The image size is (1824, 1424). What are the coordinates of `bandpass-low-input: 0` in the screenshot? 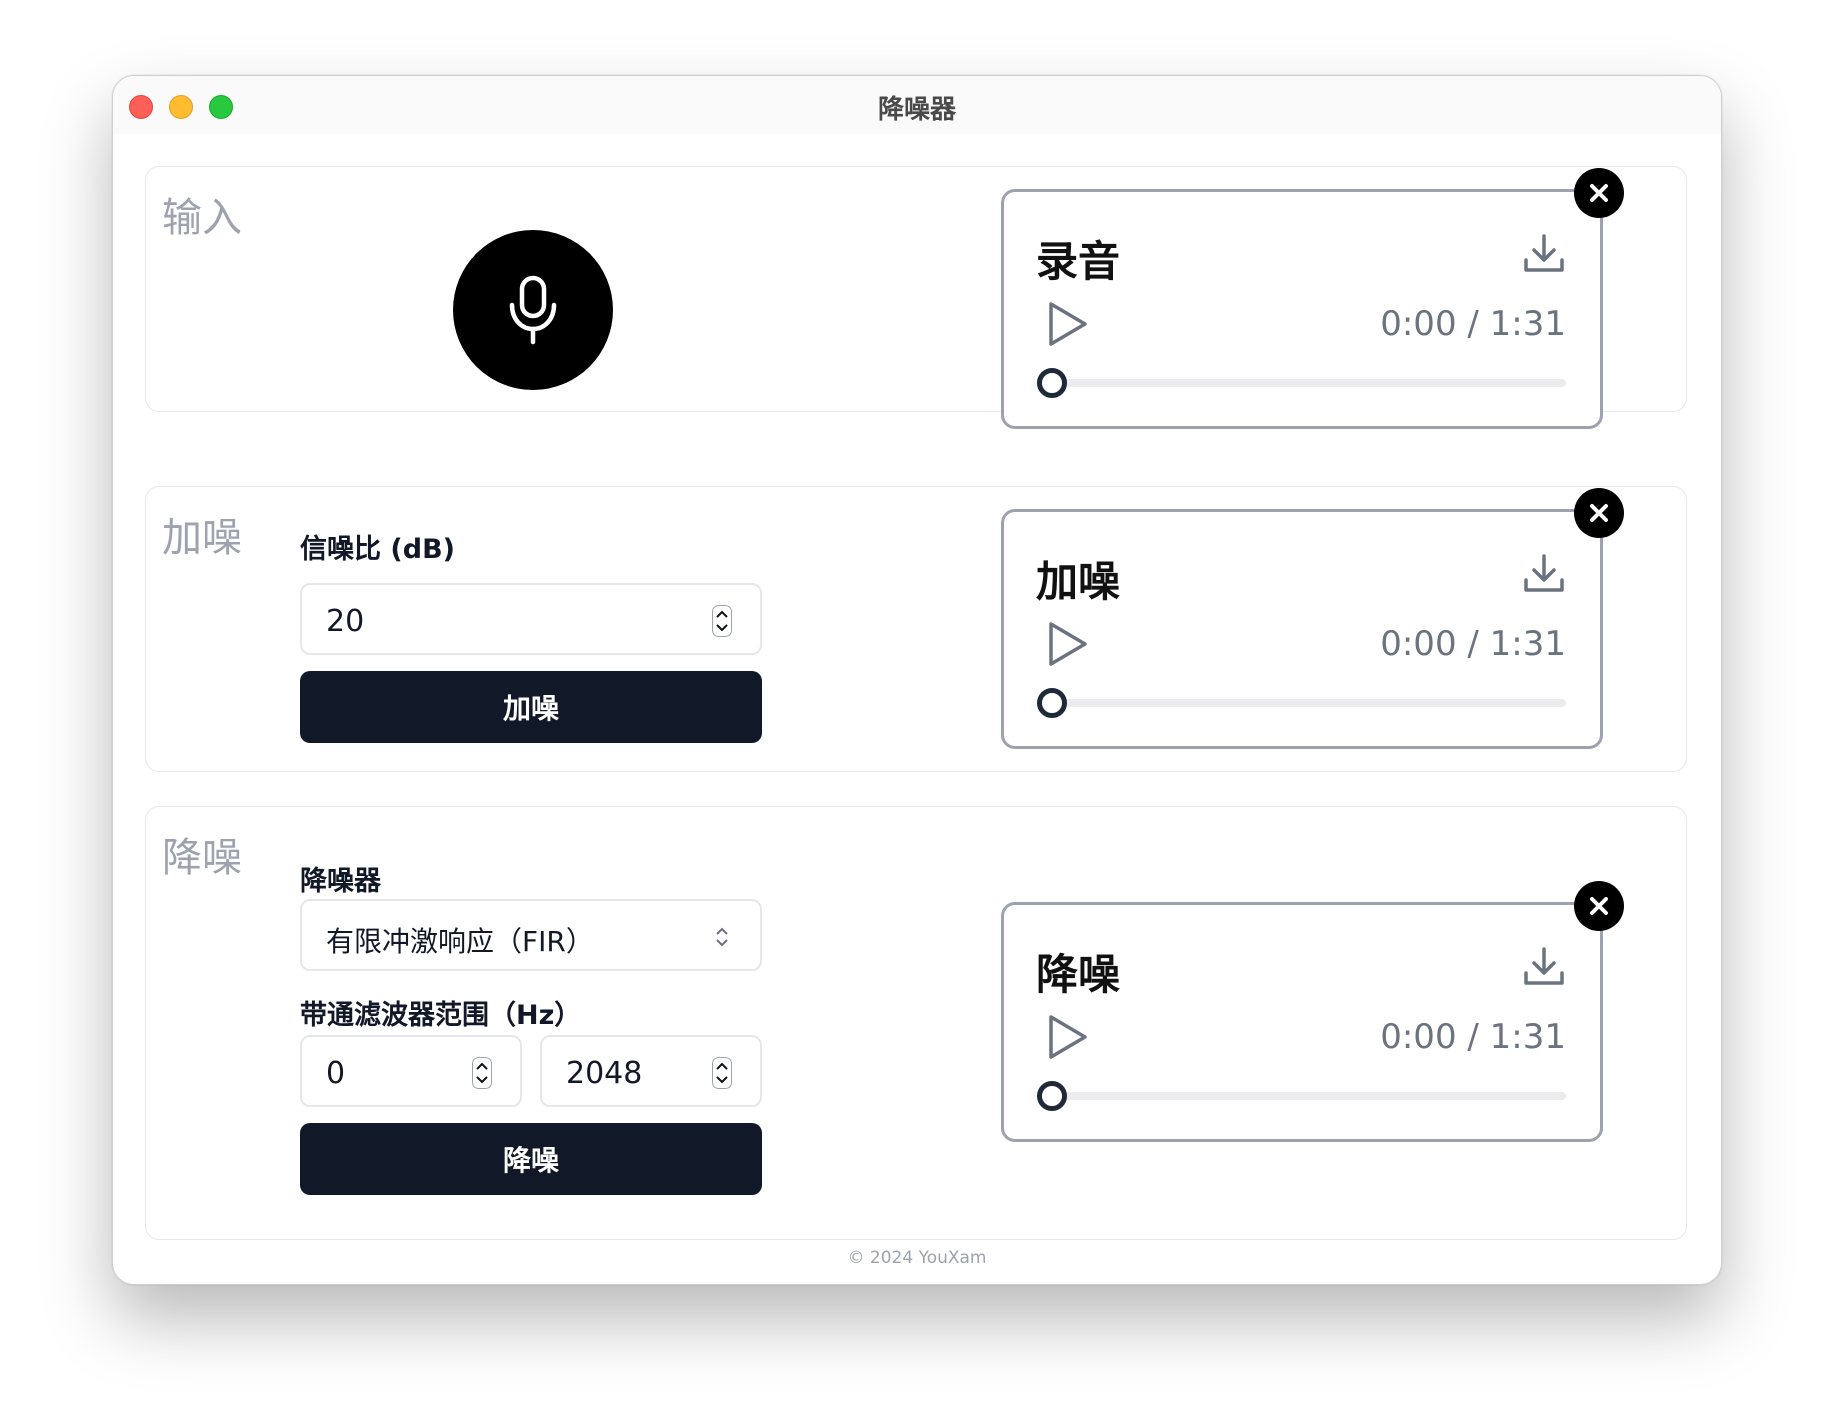 It's located at (411, 1071).